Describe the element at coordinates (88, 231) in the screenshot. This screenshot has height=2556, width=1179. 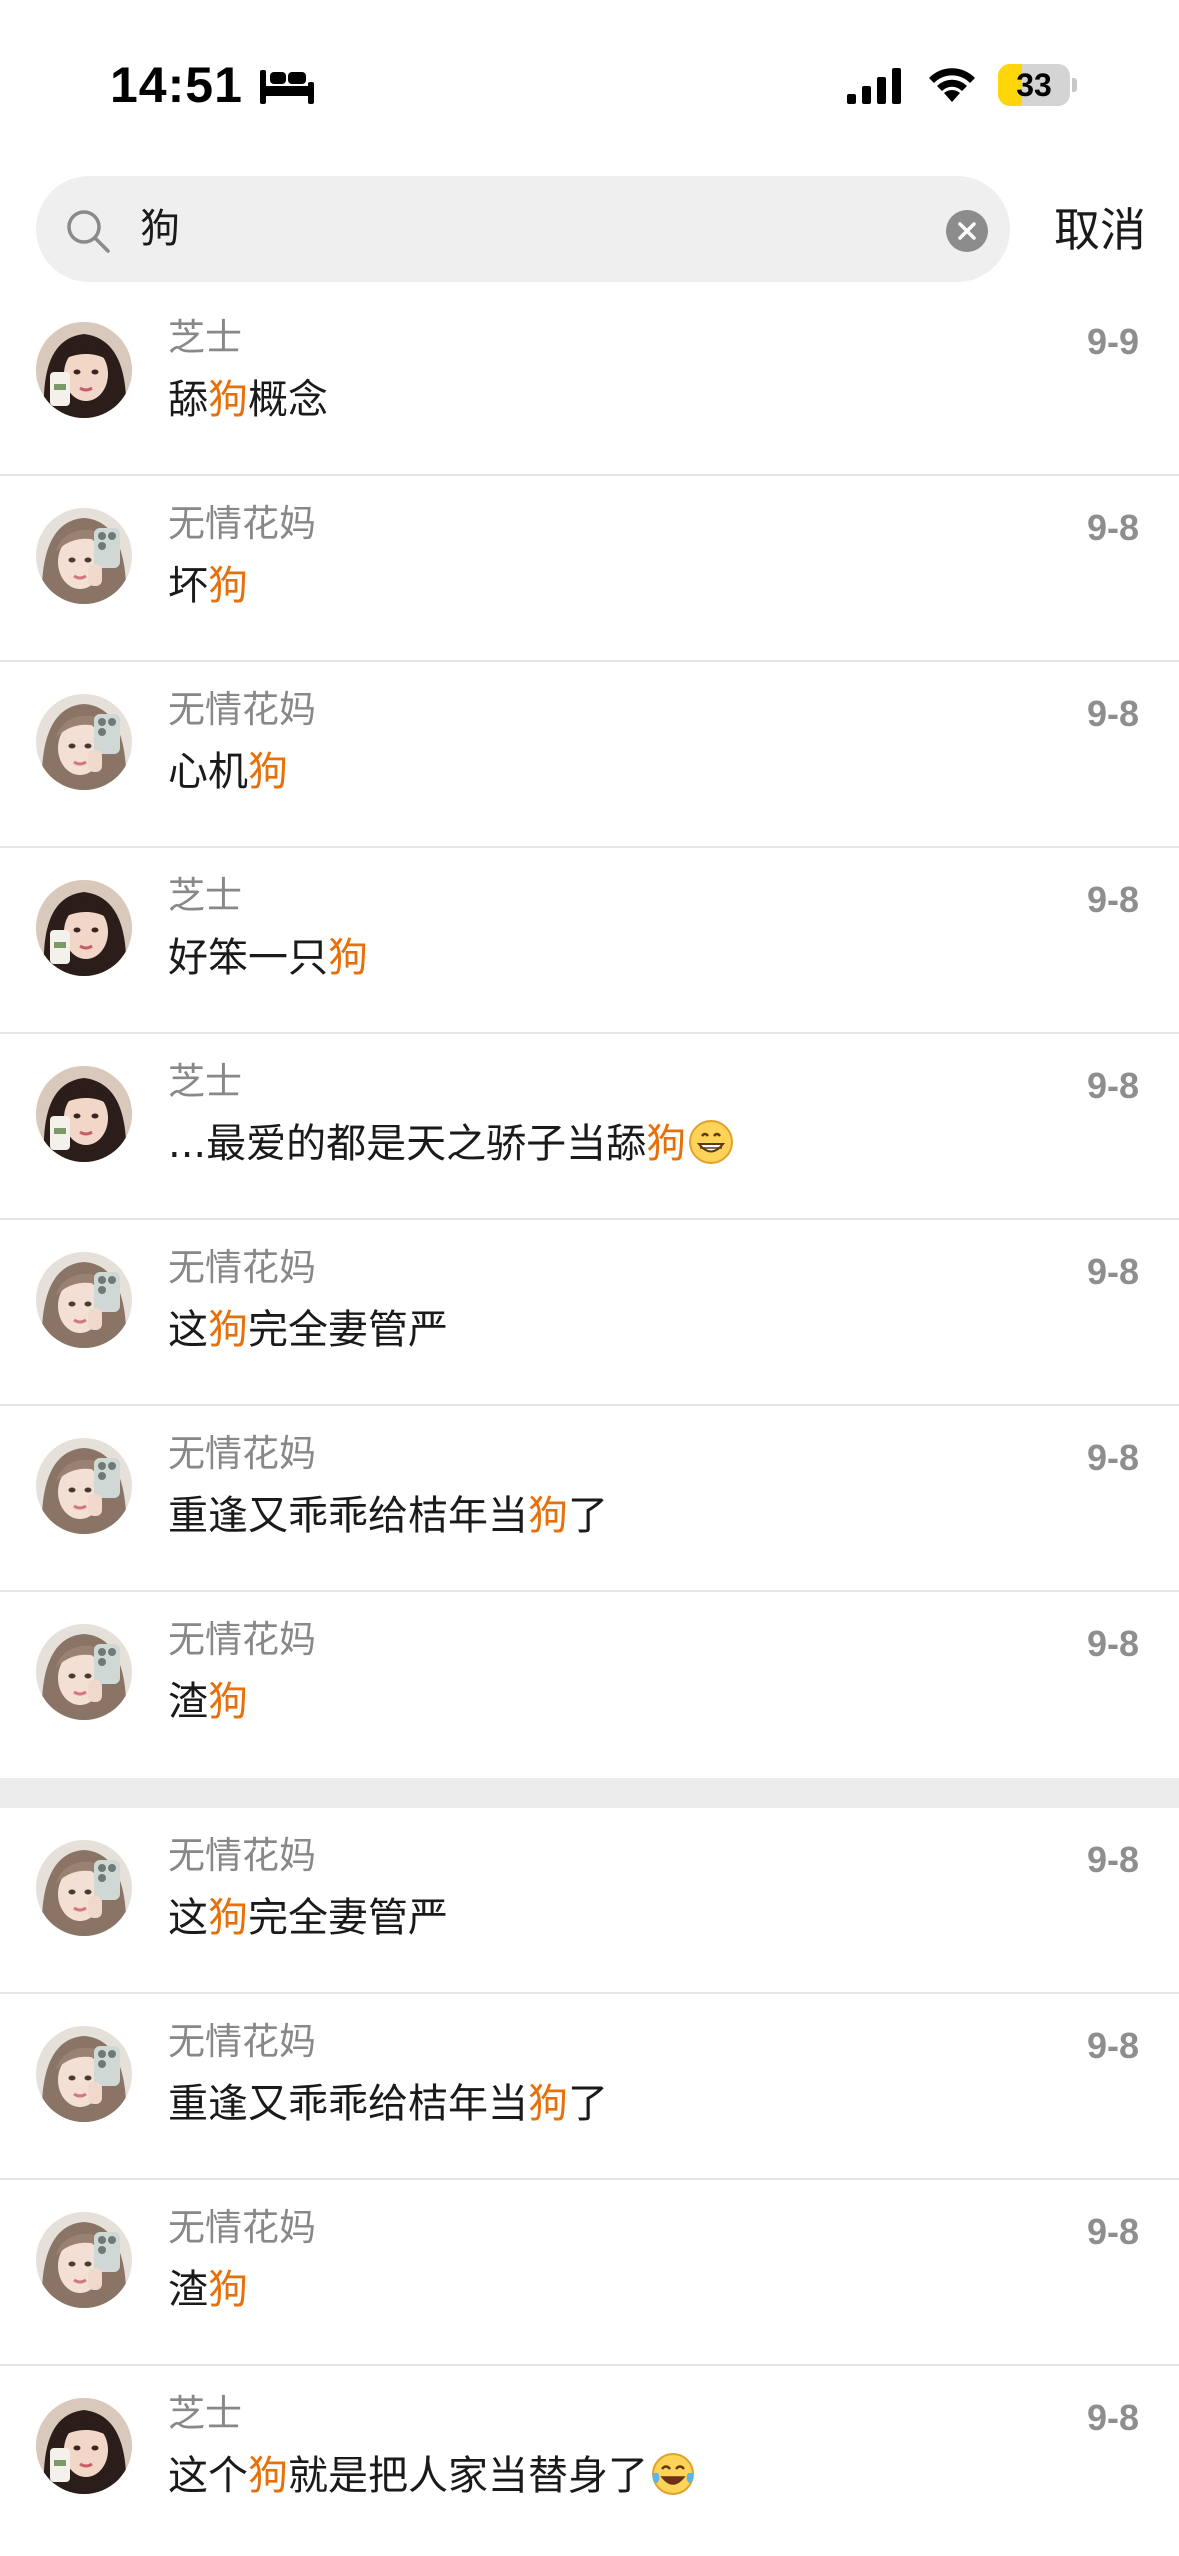
I see `search-icon` at that location.